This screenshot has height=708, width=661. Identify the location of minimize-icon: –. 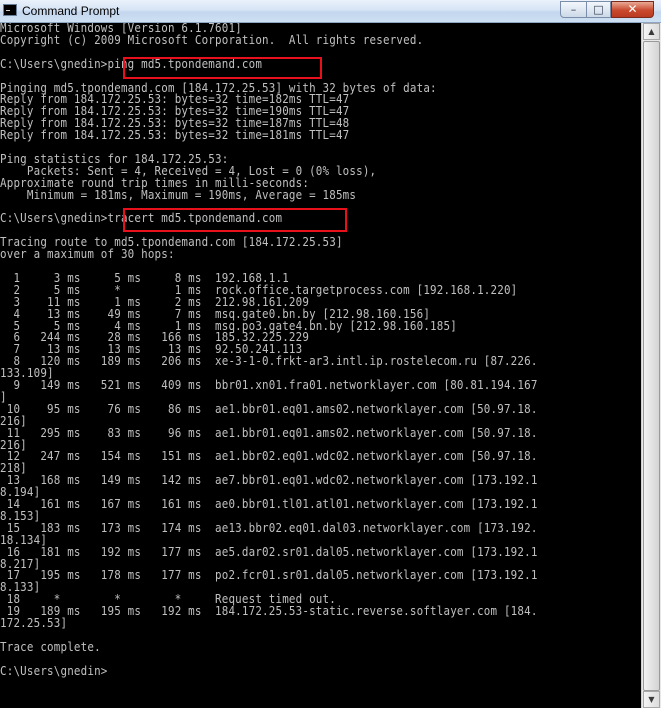
(573, 9).